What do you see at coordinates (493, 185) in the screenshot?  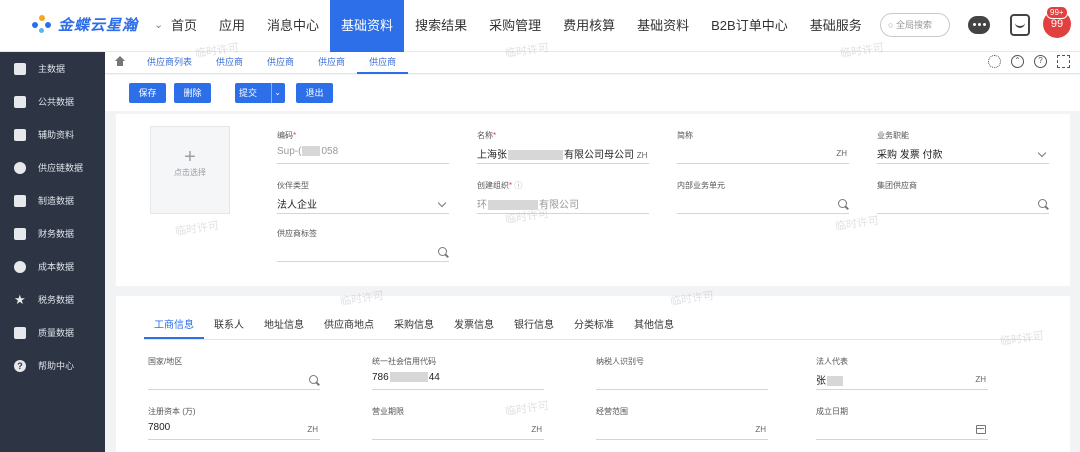 I see `create-org-label: 创建组织` at bounding box center [493, 185].